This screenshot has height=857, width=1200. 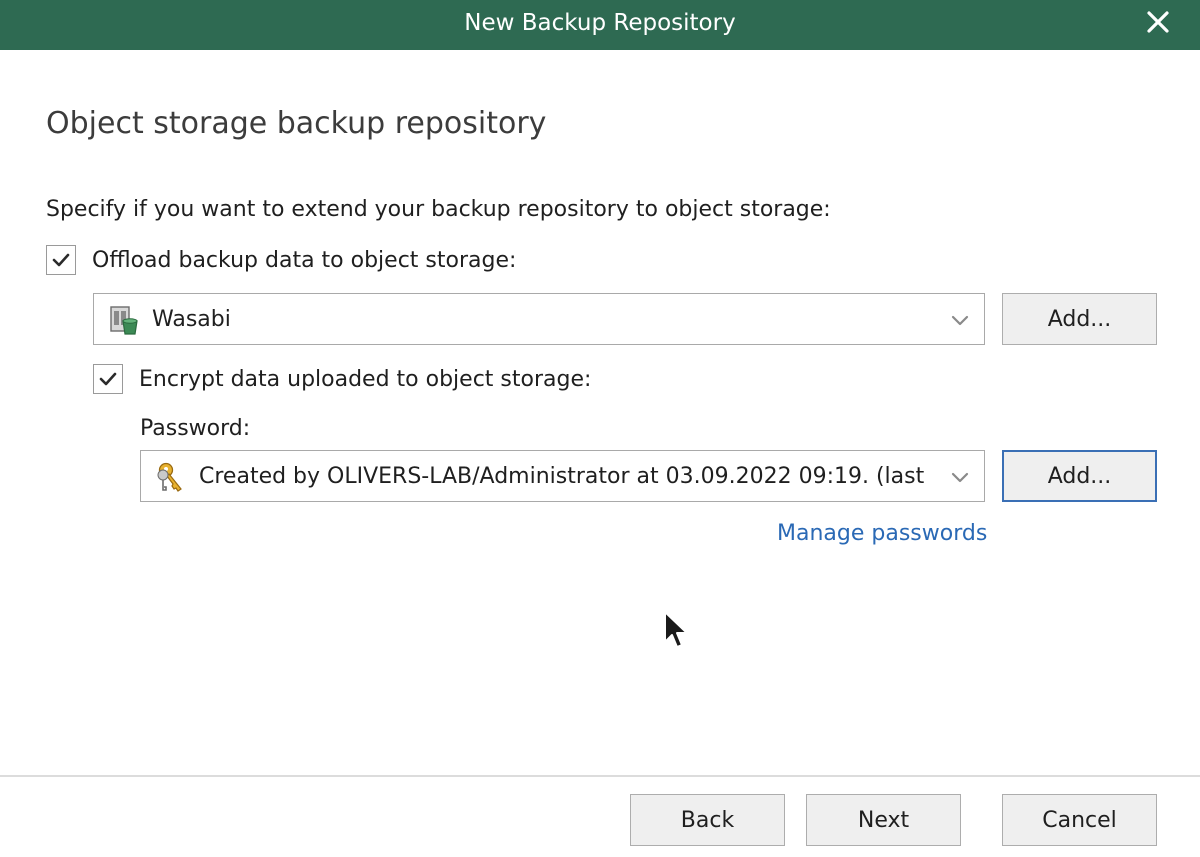 I want to click on window-title: New Backup Repository, so click(x=600, y=23).